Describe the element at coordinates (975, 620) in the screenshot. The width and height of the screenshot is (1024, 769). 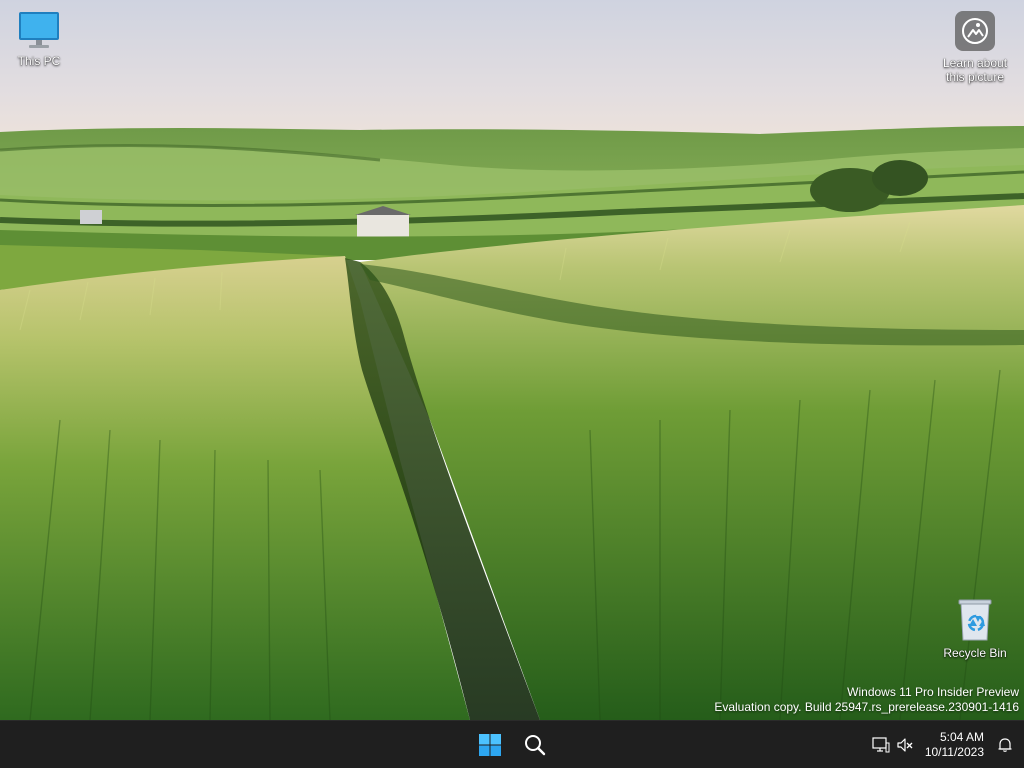
I see `recycle-bin-icon` at that location.